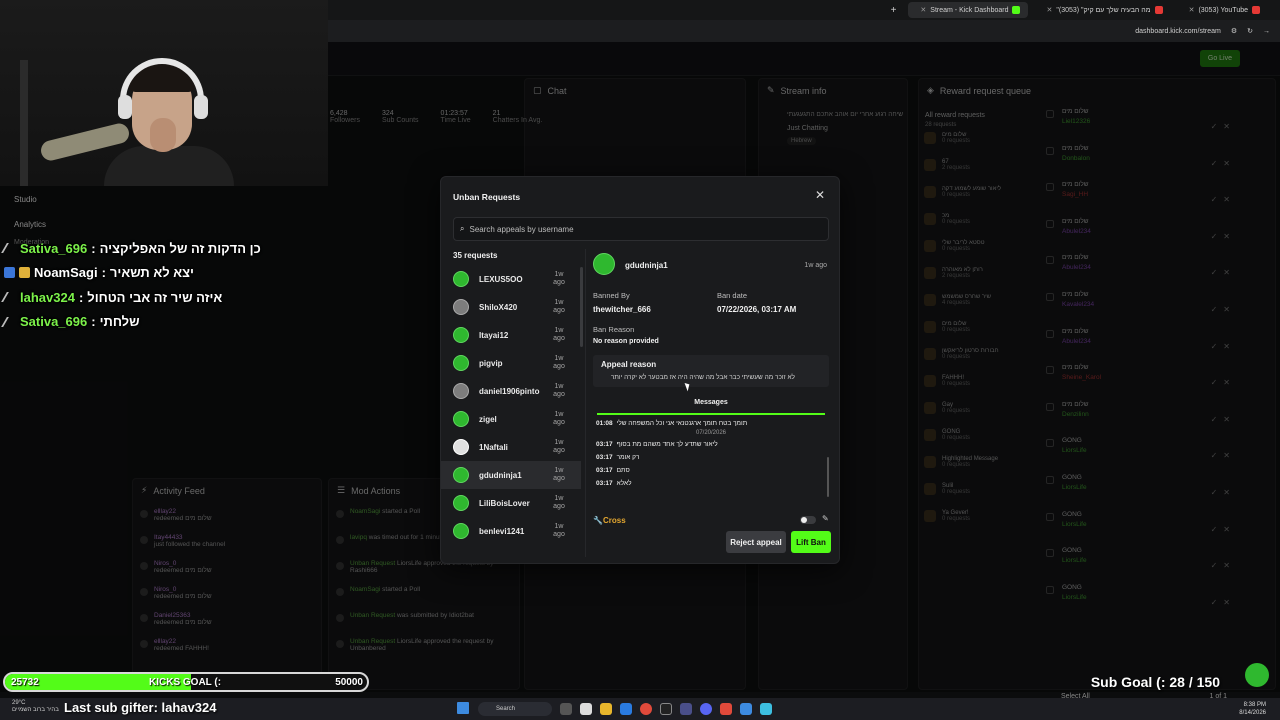 The width and height of the screenshot is (1280, 720). Describe the element at coordinates (227, 547) in the screenshot. I see `list-item: Itay44433 just followed the channel` at that location.